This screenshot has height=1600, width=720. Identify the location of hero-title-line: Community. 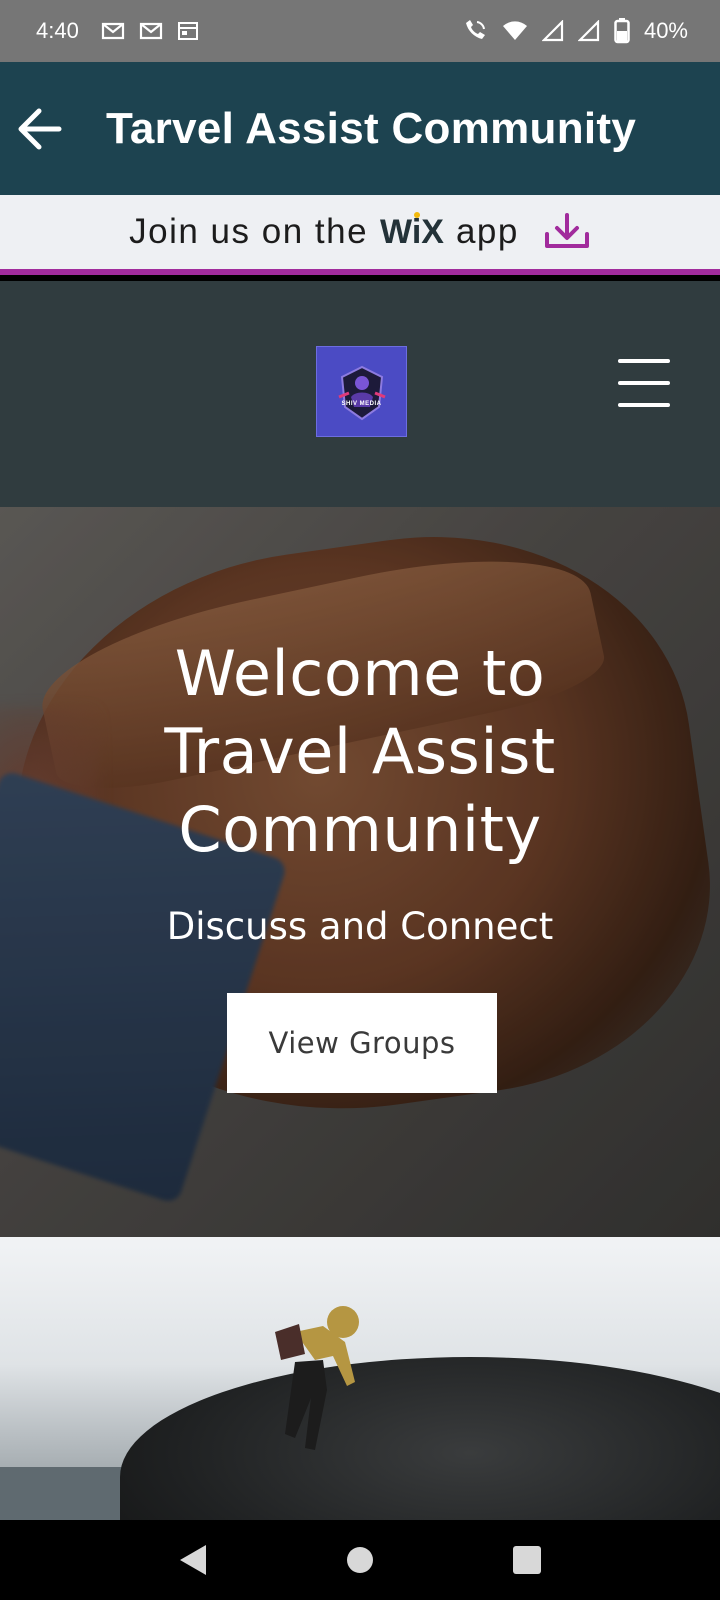
(360, 829).